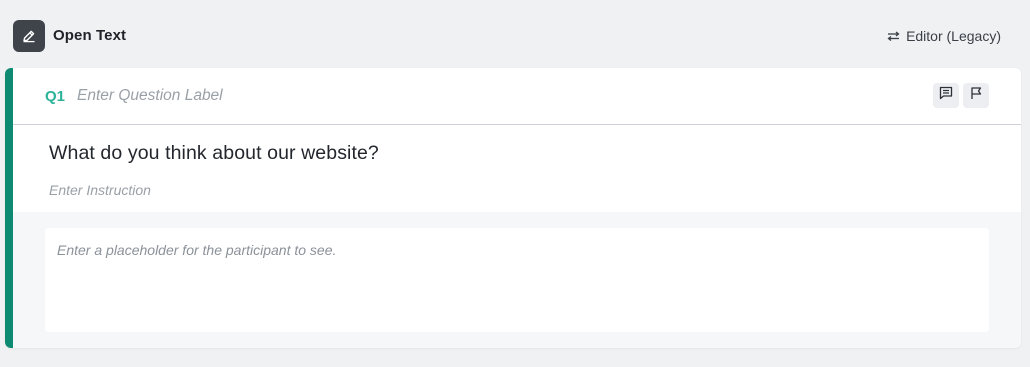  What do you see at coordinates (214, 153) in the screenshot?
I see `question-text: What do you think about our website?` at bounding box center [214, 153].